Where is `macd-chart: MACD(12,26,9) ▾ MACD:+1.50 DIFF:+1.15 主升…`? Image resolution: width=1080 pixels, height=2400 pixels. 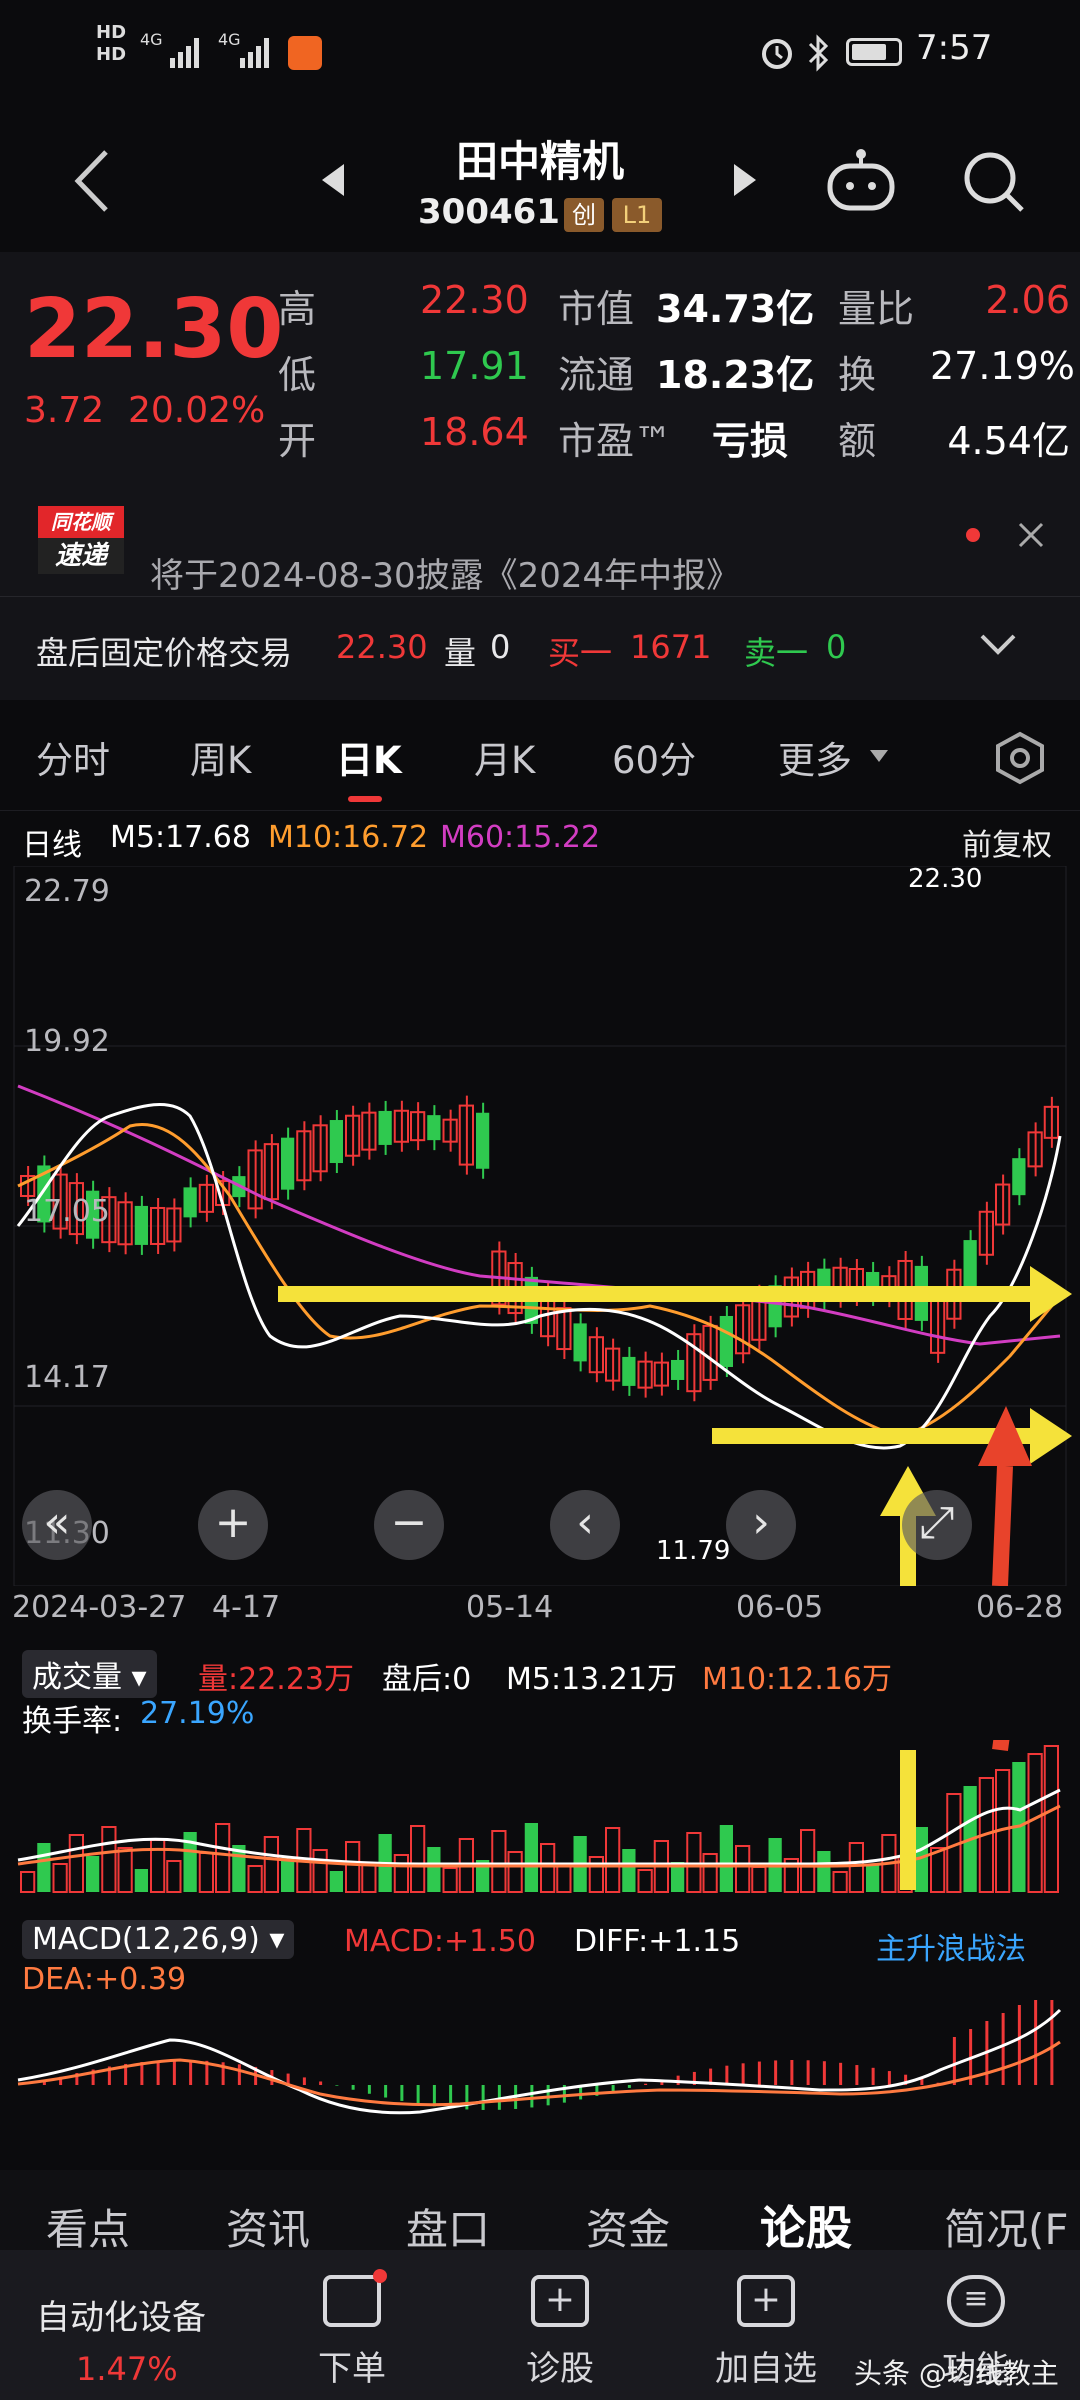
macd-chart: MACD(12,26,9) ▾ MACD:+1.50 DIFF:+1.15 主升… is located at coordinates (540, 2035).